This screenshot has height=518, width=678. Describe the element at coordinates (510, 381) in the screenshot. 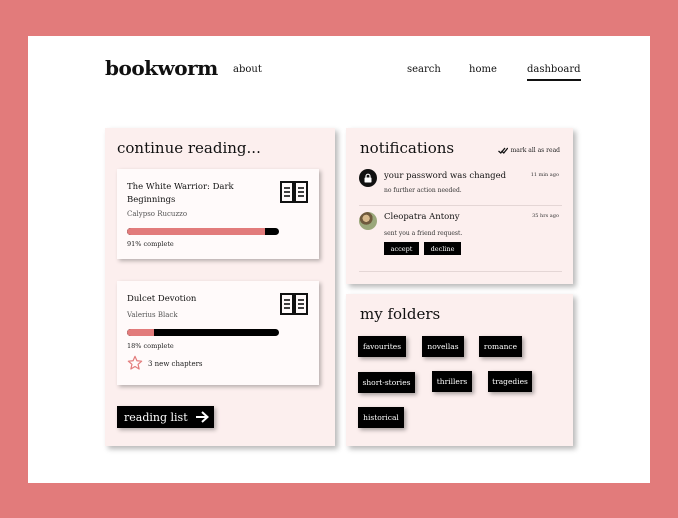

I see `folder-tragedies: tragedies` at that location.